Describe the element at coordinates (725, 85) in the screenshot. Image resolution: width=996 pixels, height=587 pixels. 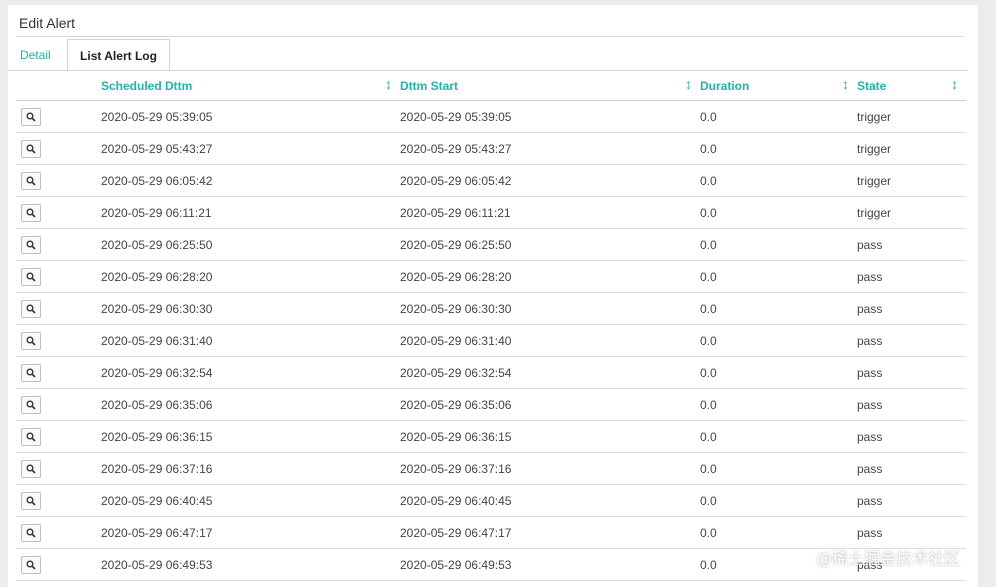
I see `column-header-label: Duration` at that location.